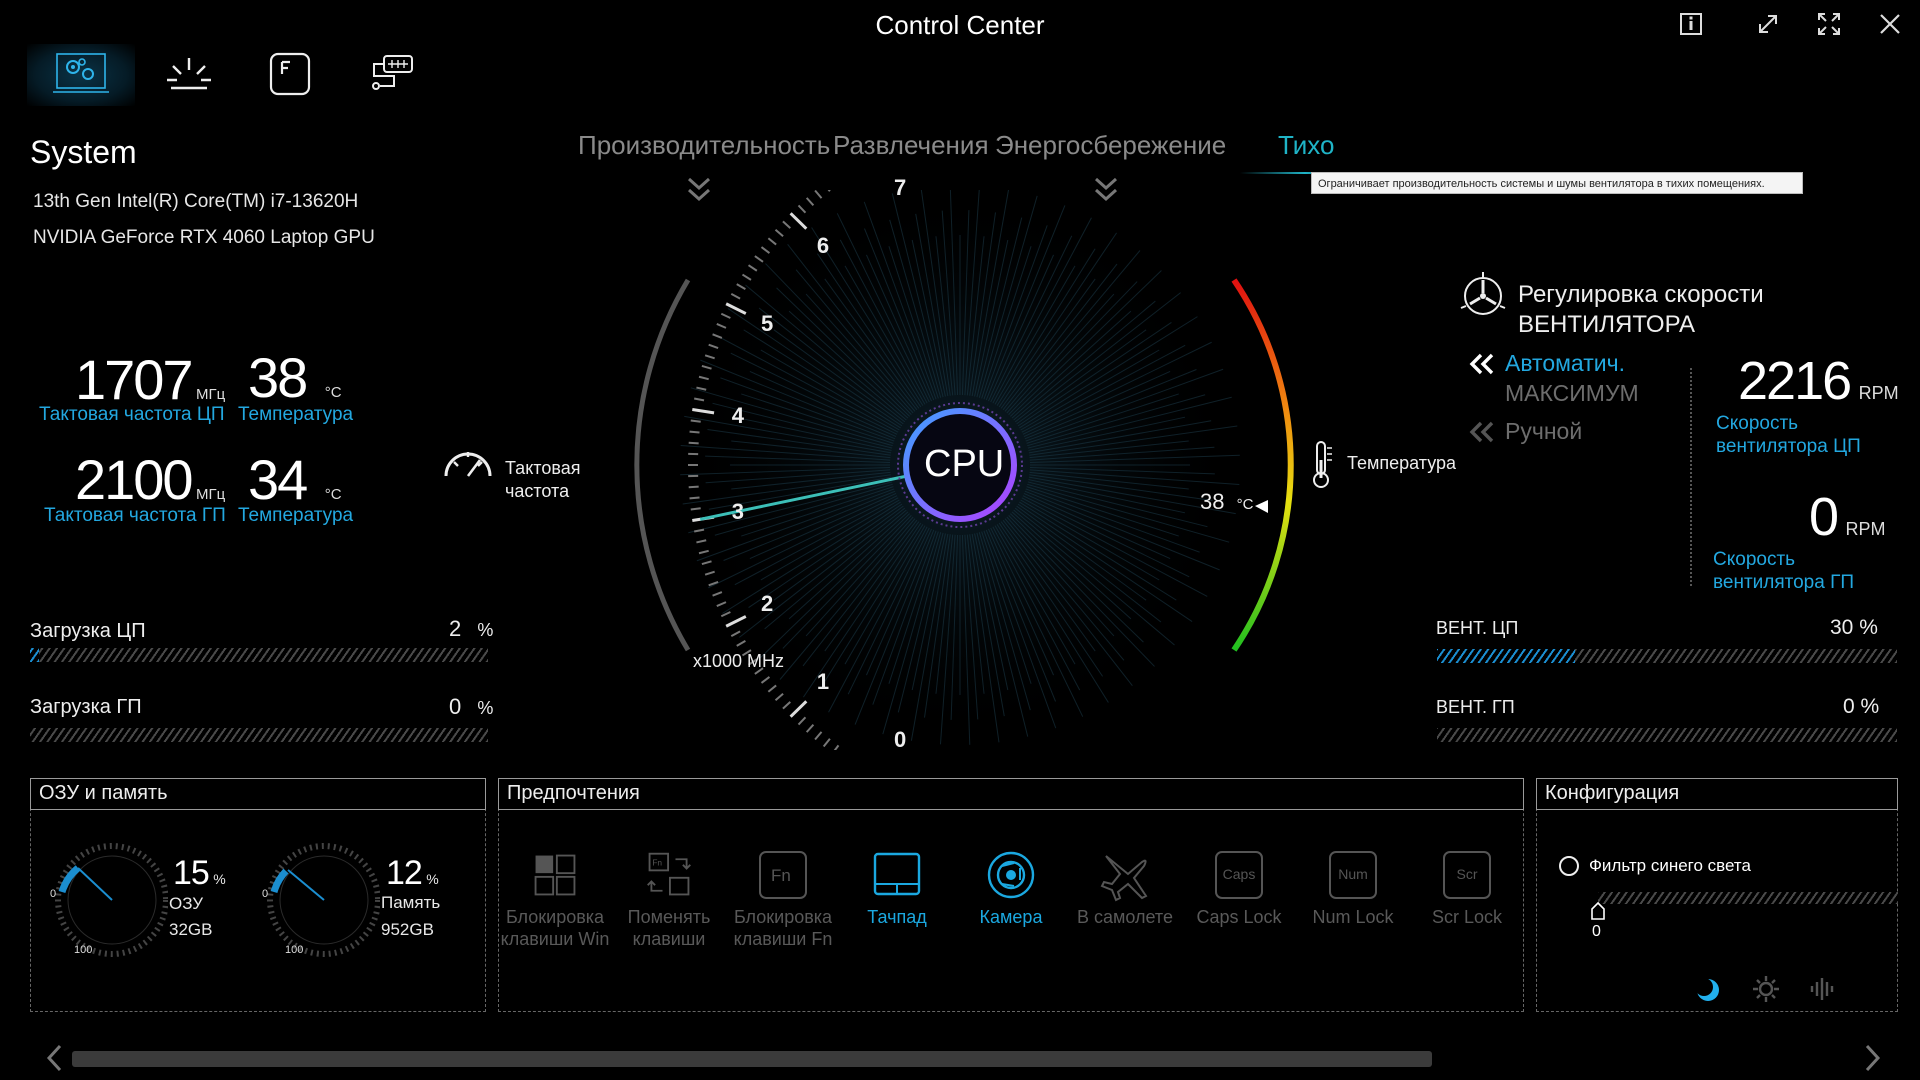 The width and height of the screenshot is (1920, 1080). What do you see at coordinates (1110, 145) in the screenshot?
I see `mode-power-saving: Энергосбережение` at bounding box center [1110, 145].